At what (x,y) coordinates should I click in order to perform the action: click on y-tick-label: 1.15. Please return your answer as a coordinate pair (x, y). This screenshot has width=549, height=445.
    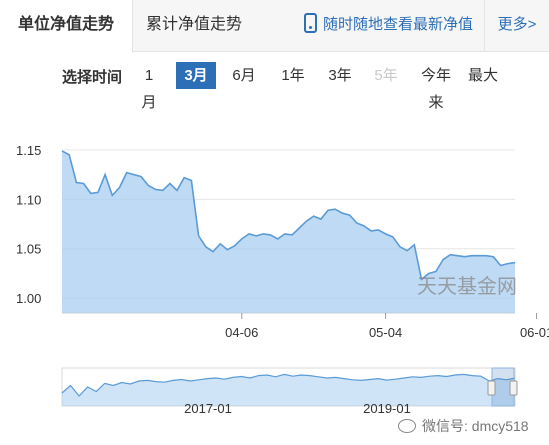
    Looking at the image, I should click on (28, 150).